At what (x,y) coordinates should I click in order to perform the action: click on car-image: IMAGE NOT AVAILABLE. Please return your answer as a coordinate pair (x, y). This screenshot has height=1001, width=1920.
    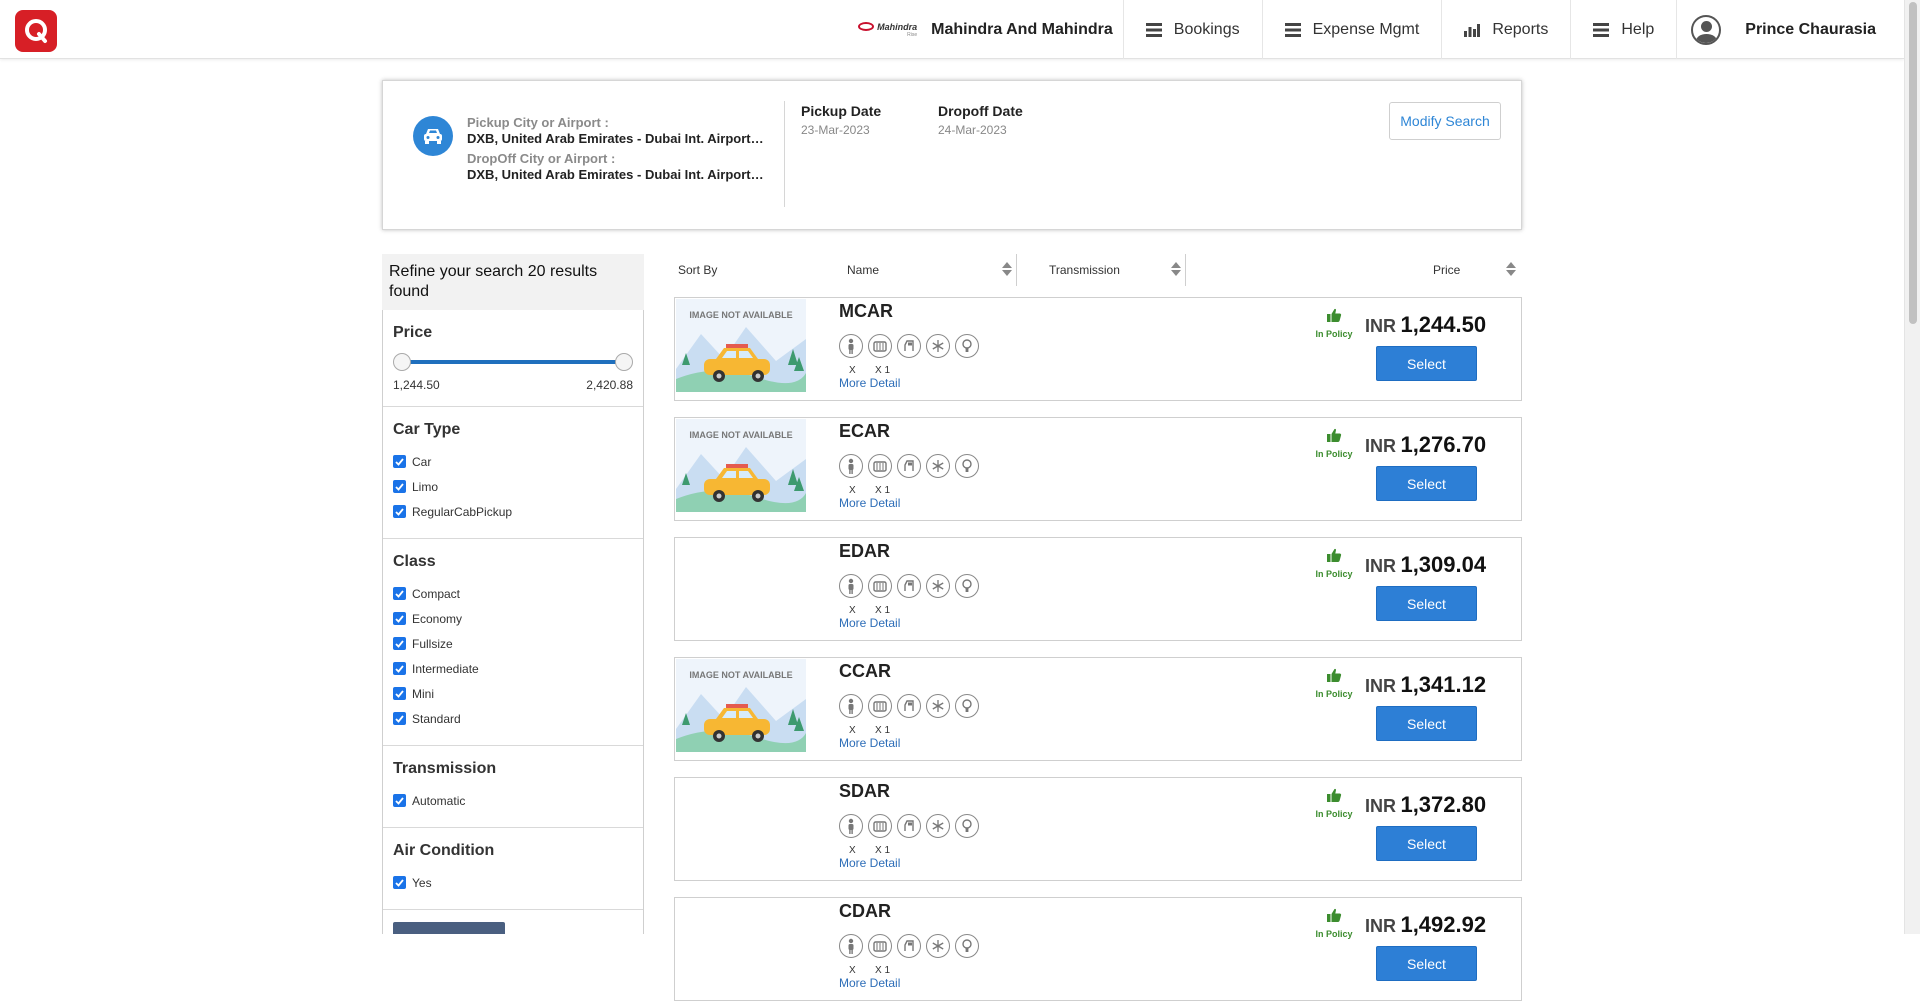
    Looking at the image, I should click on (741, 465).